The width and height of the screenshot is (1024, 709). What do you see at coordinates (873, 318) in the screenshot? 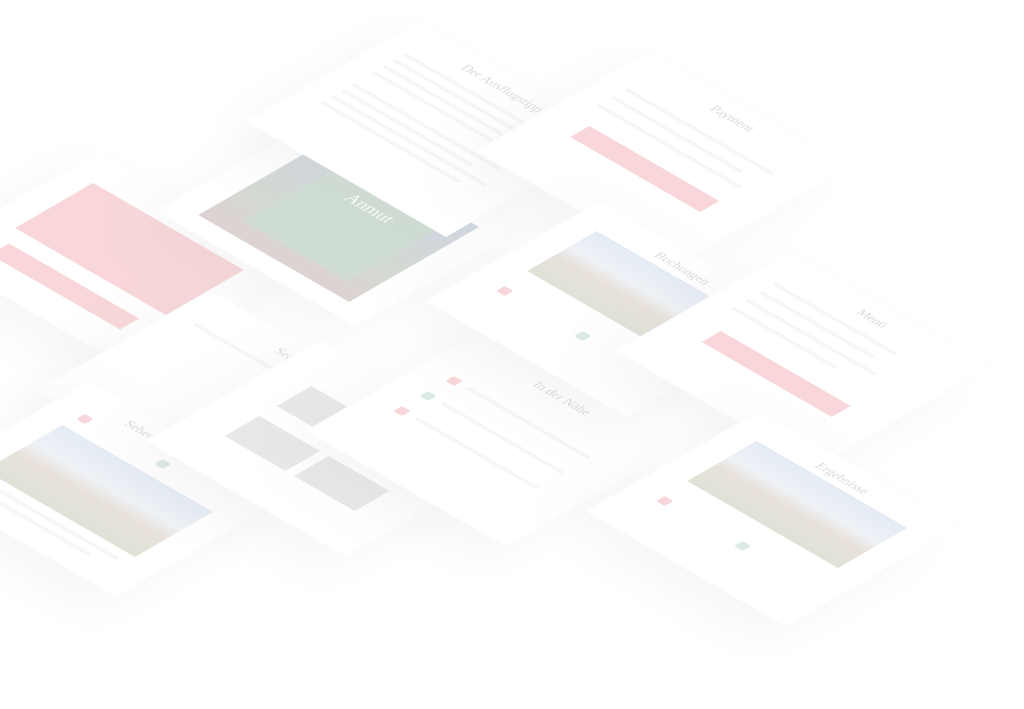
I see `screen-title: Menü` at bounding box center [873, 318].